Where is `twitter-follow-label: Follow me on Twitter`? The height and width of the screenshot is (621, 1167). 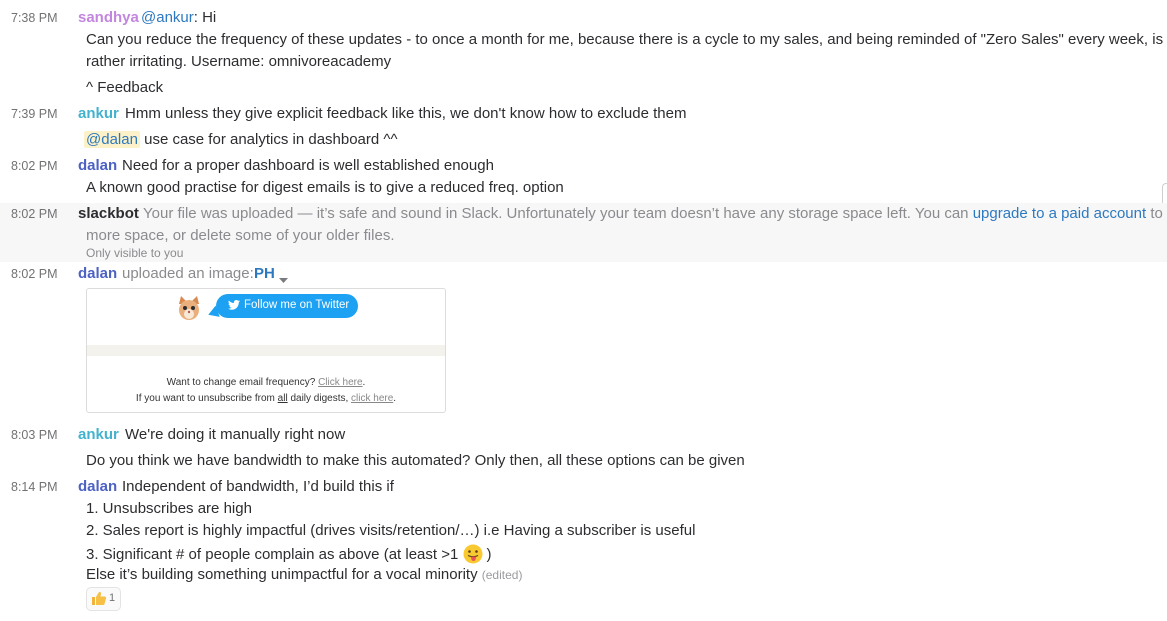 twitter-follow-label: Follow me on Twitter is located at coordinates (297, 305).